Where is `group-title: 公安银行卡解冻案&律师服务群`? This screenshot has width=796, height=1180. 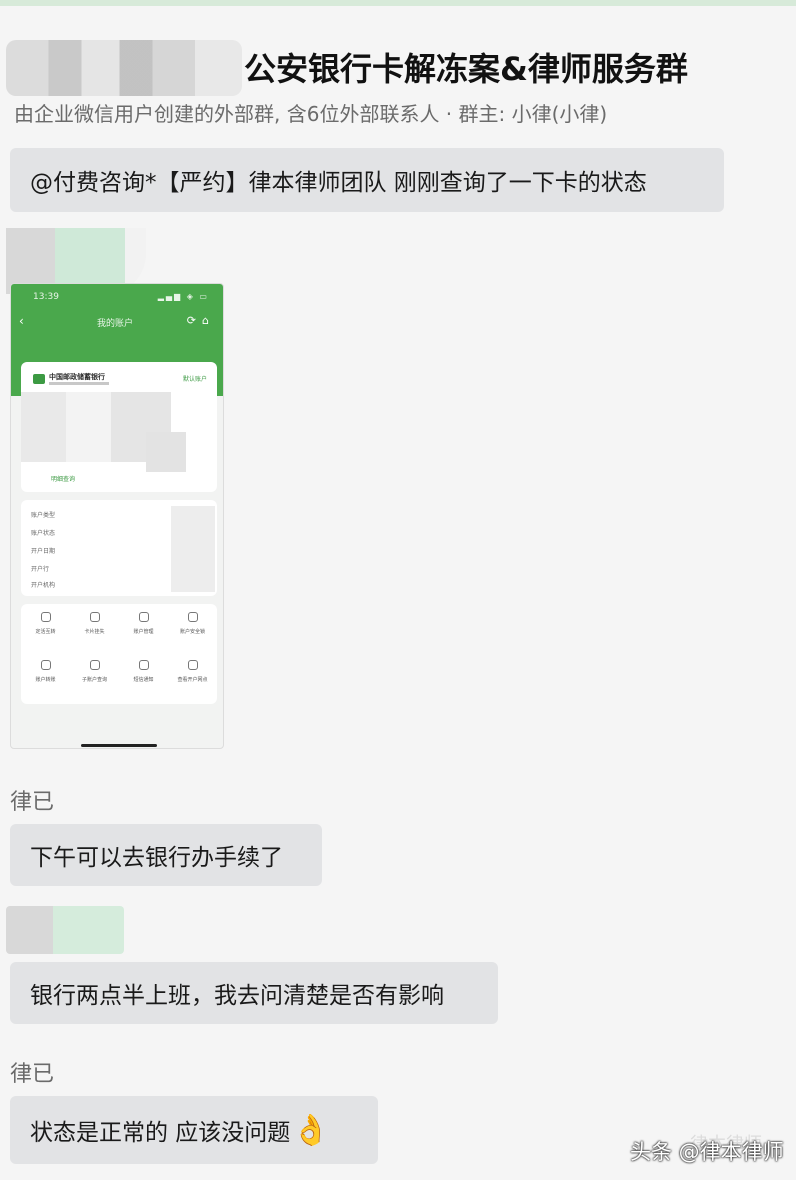 group-title: 公安银行卡解冻案&律师服务群 is located at coordinates (466, 67).